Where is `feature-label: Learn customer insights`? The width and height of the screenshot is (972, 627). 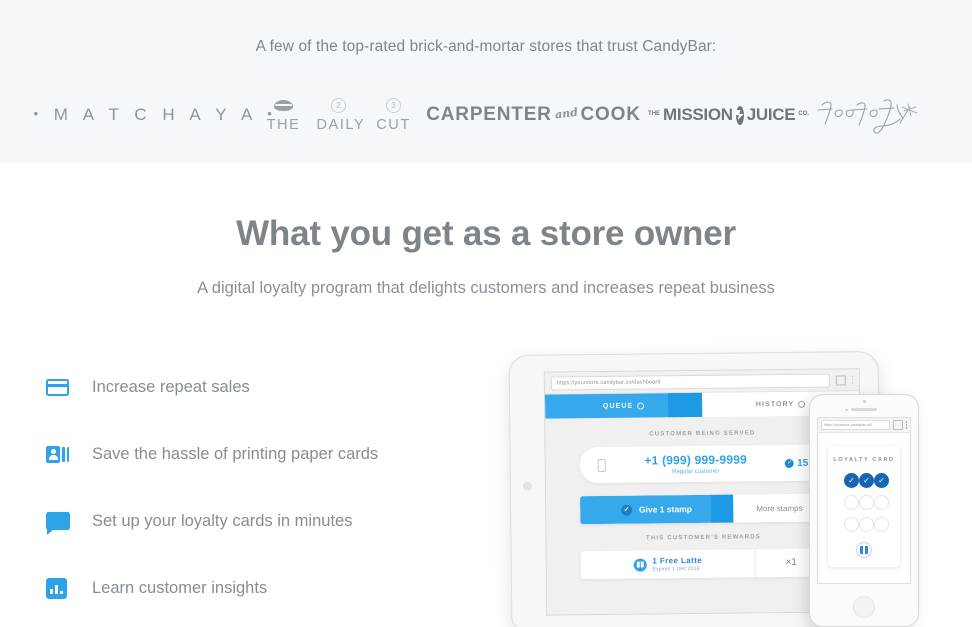 feature-label: Learn customer insights is located at coordinates (180, 587).